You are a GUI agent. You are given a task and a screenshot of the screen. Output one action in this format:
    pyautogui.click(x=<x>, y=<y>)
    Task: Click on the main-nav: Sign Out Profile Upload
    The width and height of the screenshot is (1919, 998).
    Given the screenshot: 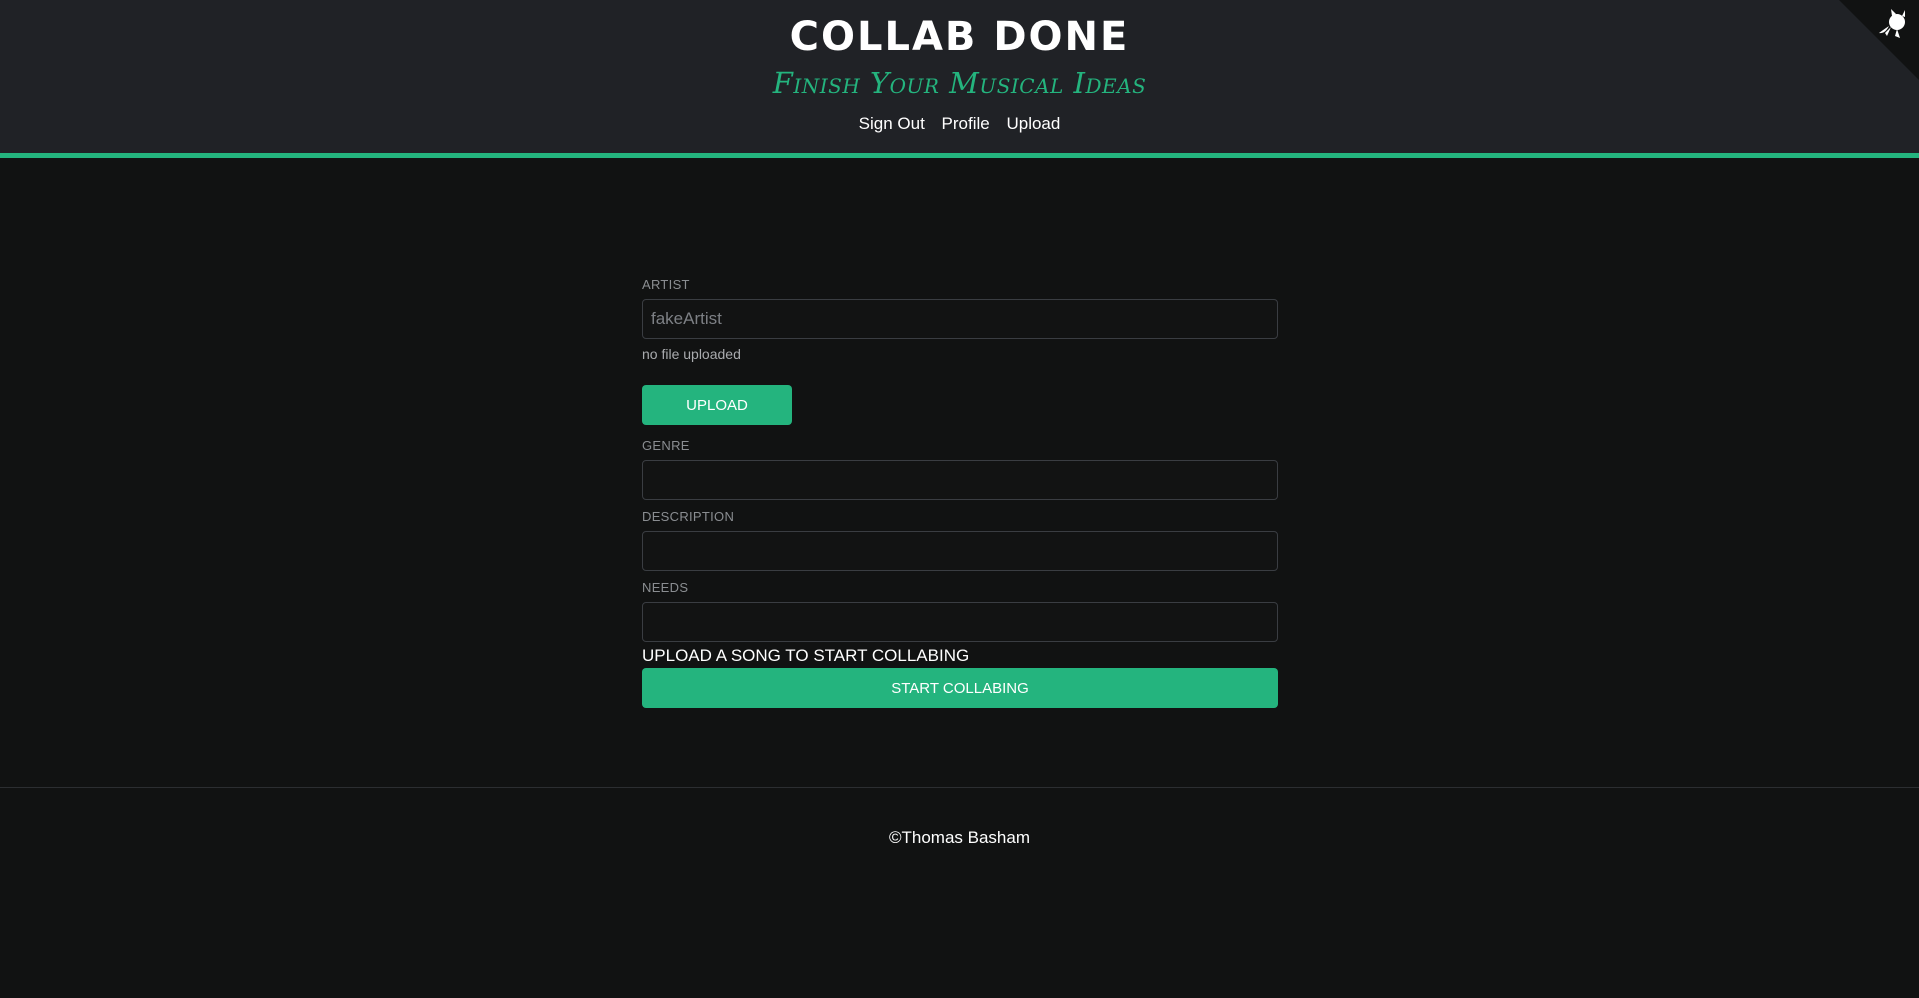 What is the action you would take?
    pyautogui.click(x=959, y=124)
    